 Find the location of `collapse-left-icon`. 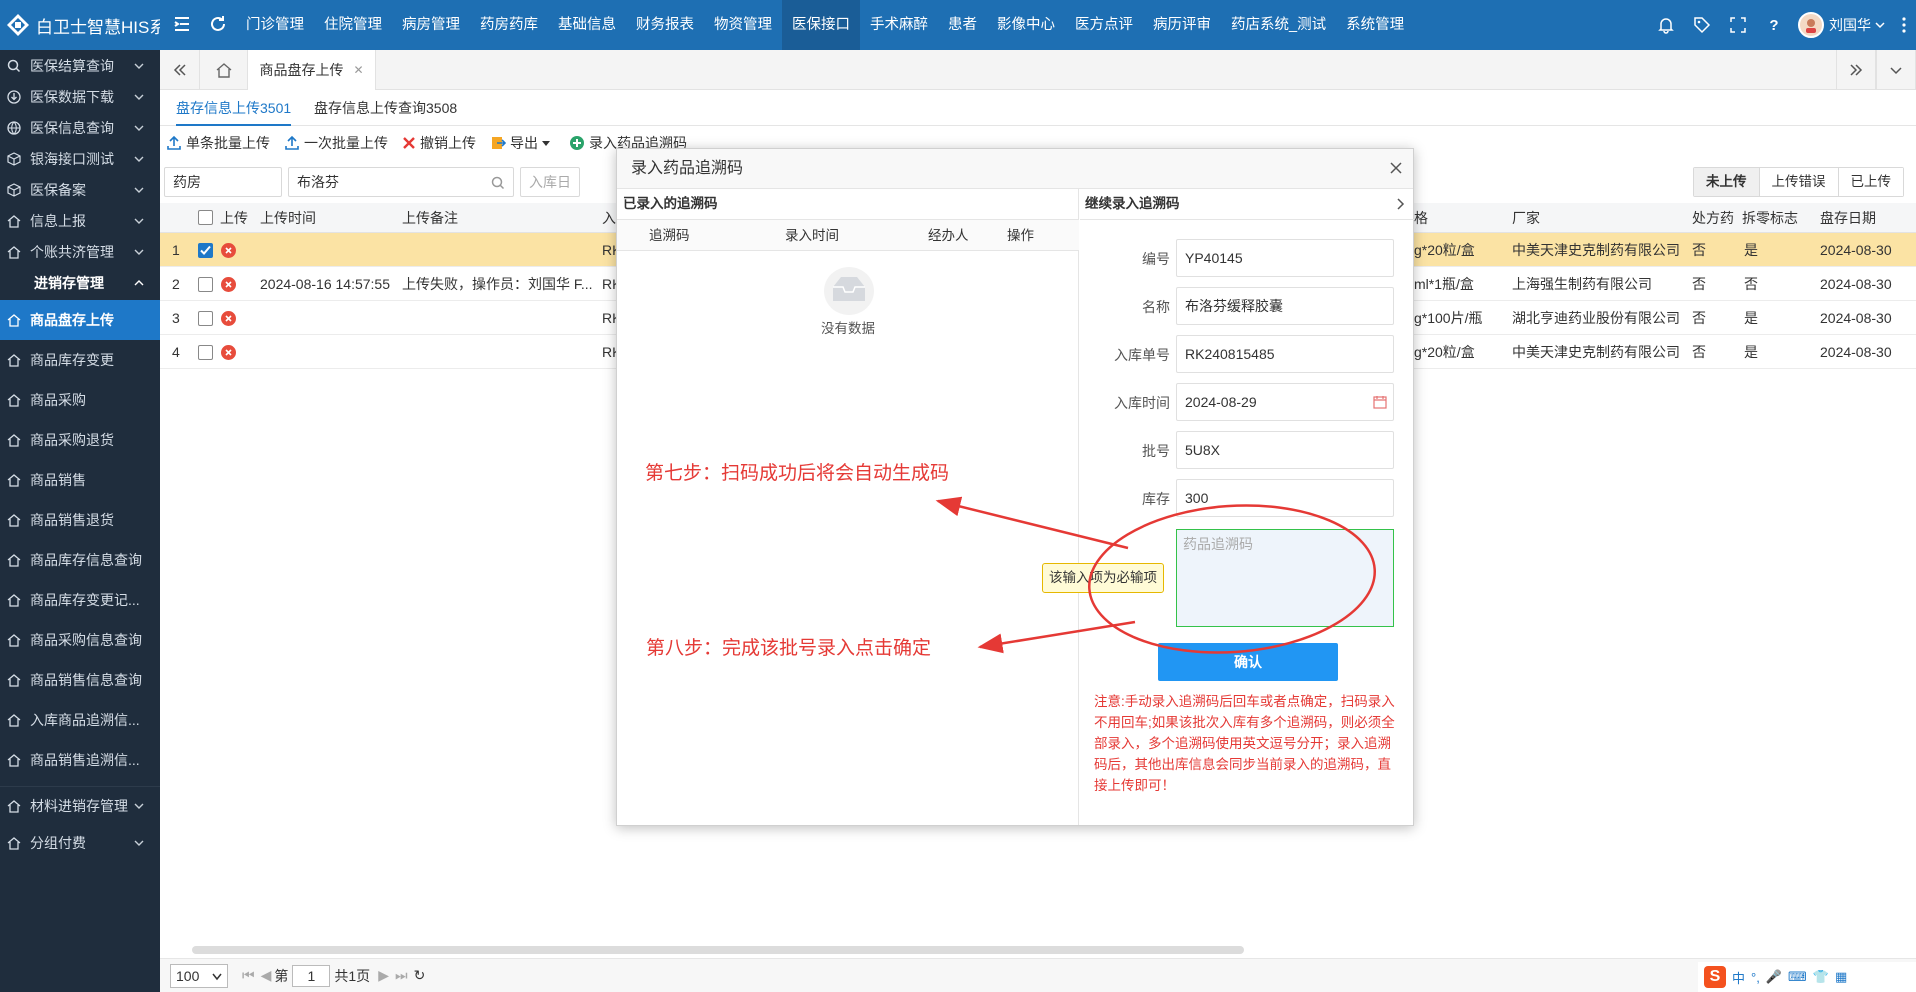

collapse-left-icon is located at coordinates (180, 70).